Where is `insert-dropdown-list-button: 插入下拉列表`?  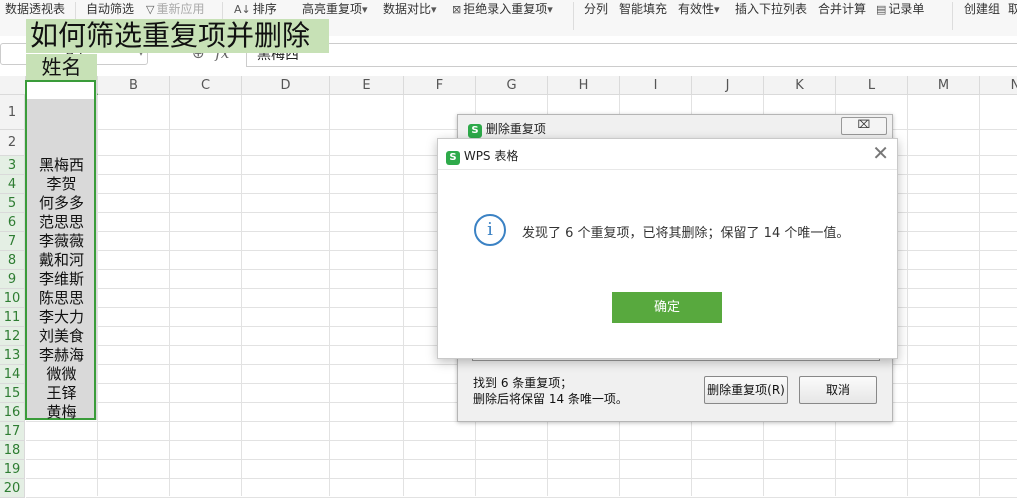
insert-dropdown-list-button: 插入下拉列表 is located at coordinates (771, 9).